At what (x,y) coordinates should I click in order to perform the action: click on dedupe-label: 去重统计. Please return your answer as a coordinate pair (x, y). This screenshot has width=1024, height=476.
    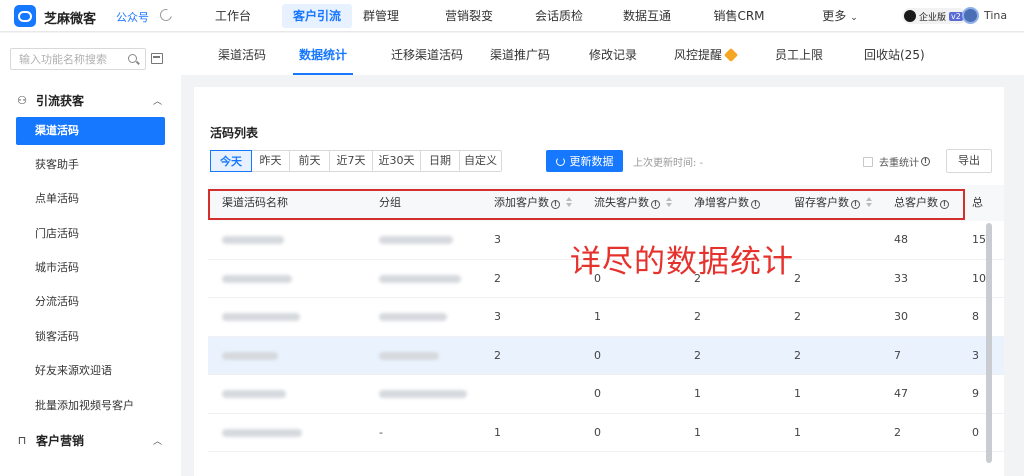
    Looking at the image, I should click on (899, 163).